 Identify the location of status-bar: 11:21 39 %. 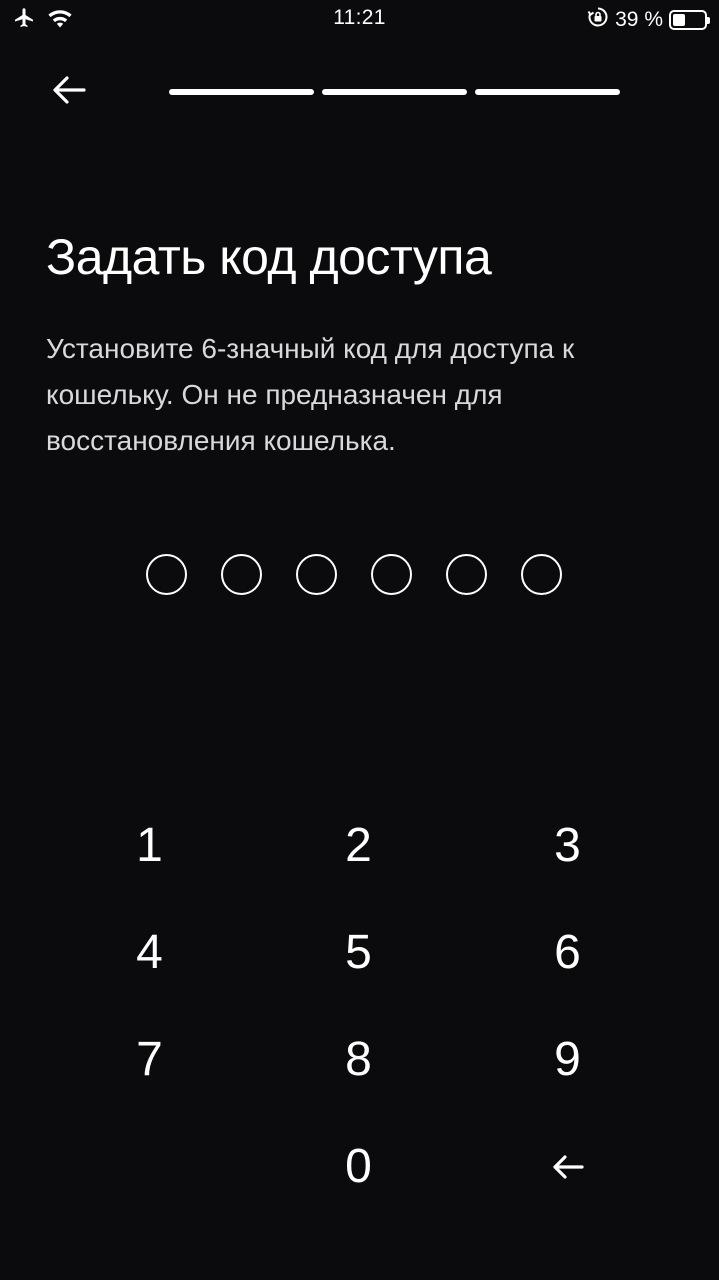
(359, 20).